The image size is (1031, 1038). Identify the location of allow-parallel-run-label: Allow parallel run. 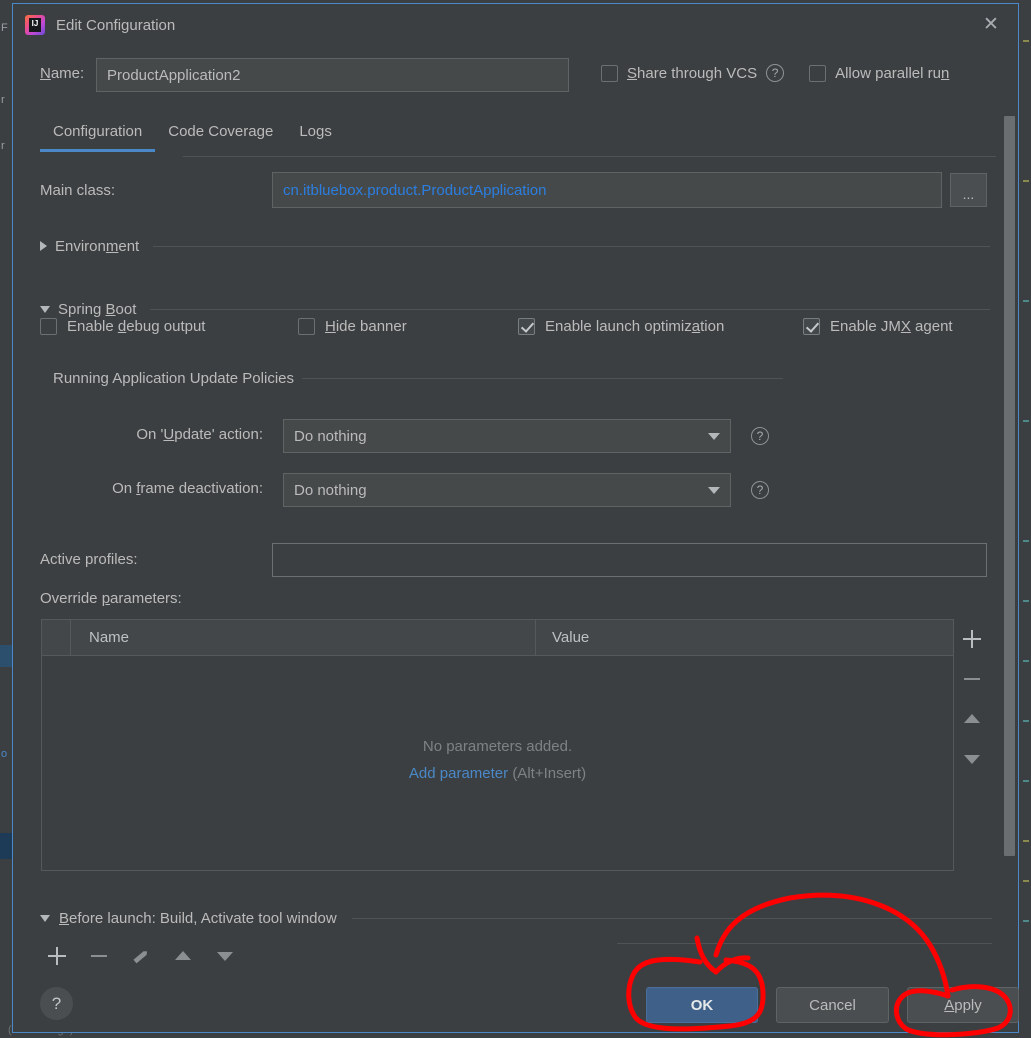
(892, 73).